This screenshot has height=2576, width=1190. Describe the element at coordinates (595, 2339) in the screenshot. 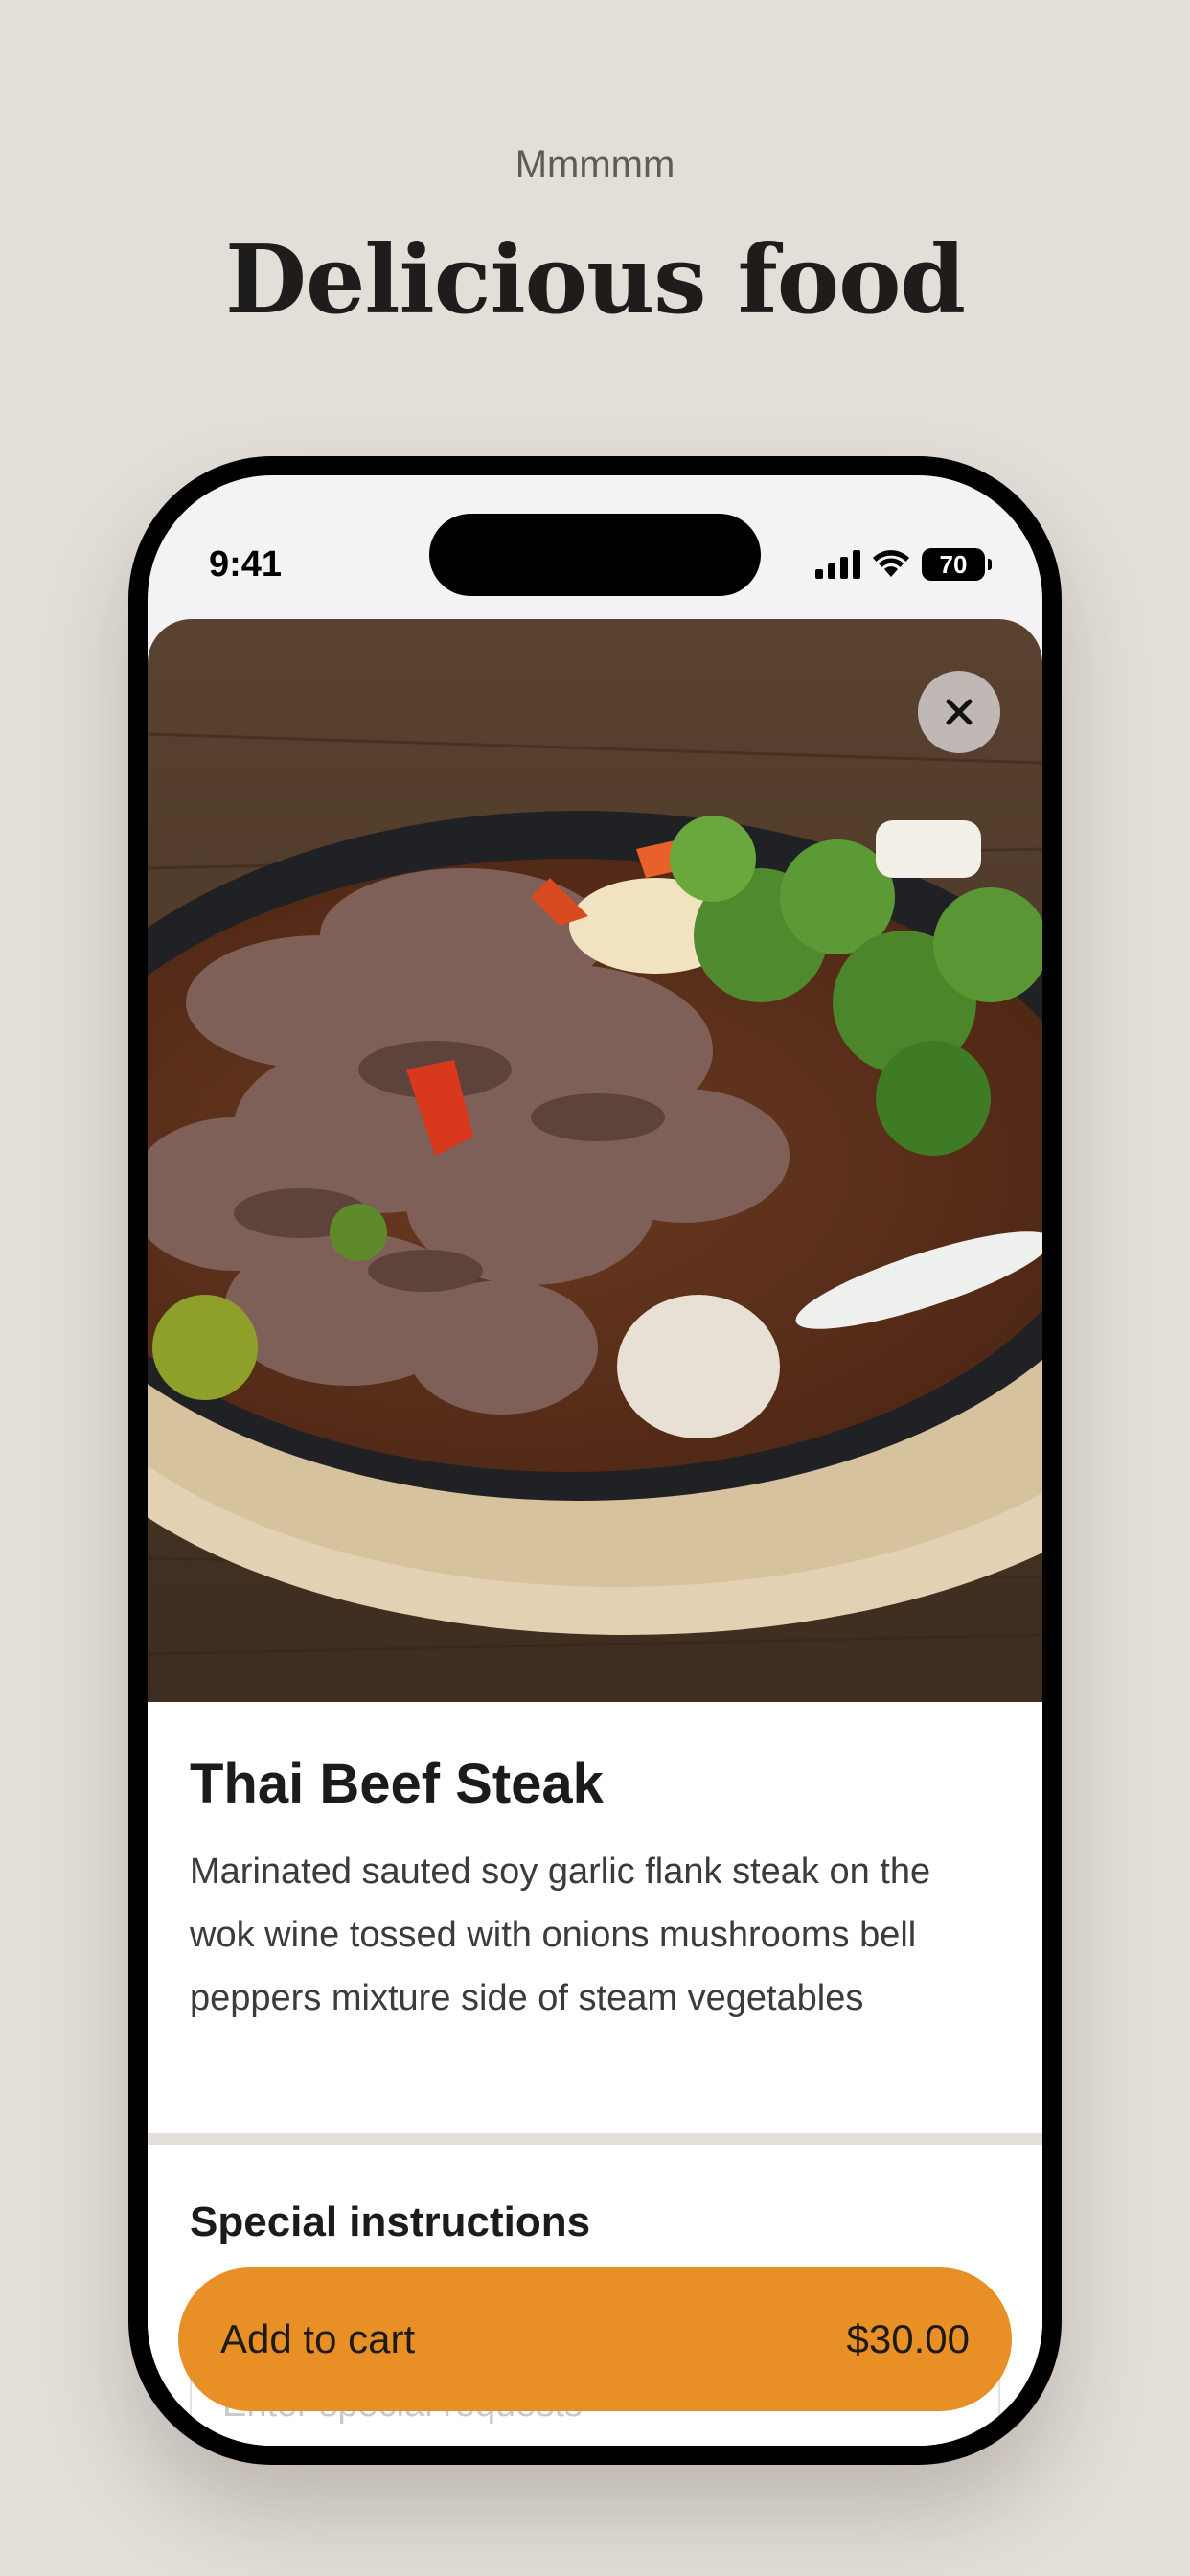

I see `add-to-cart-button: Add to cart $30.00` at that location.